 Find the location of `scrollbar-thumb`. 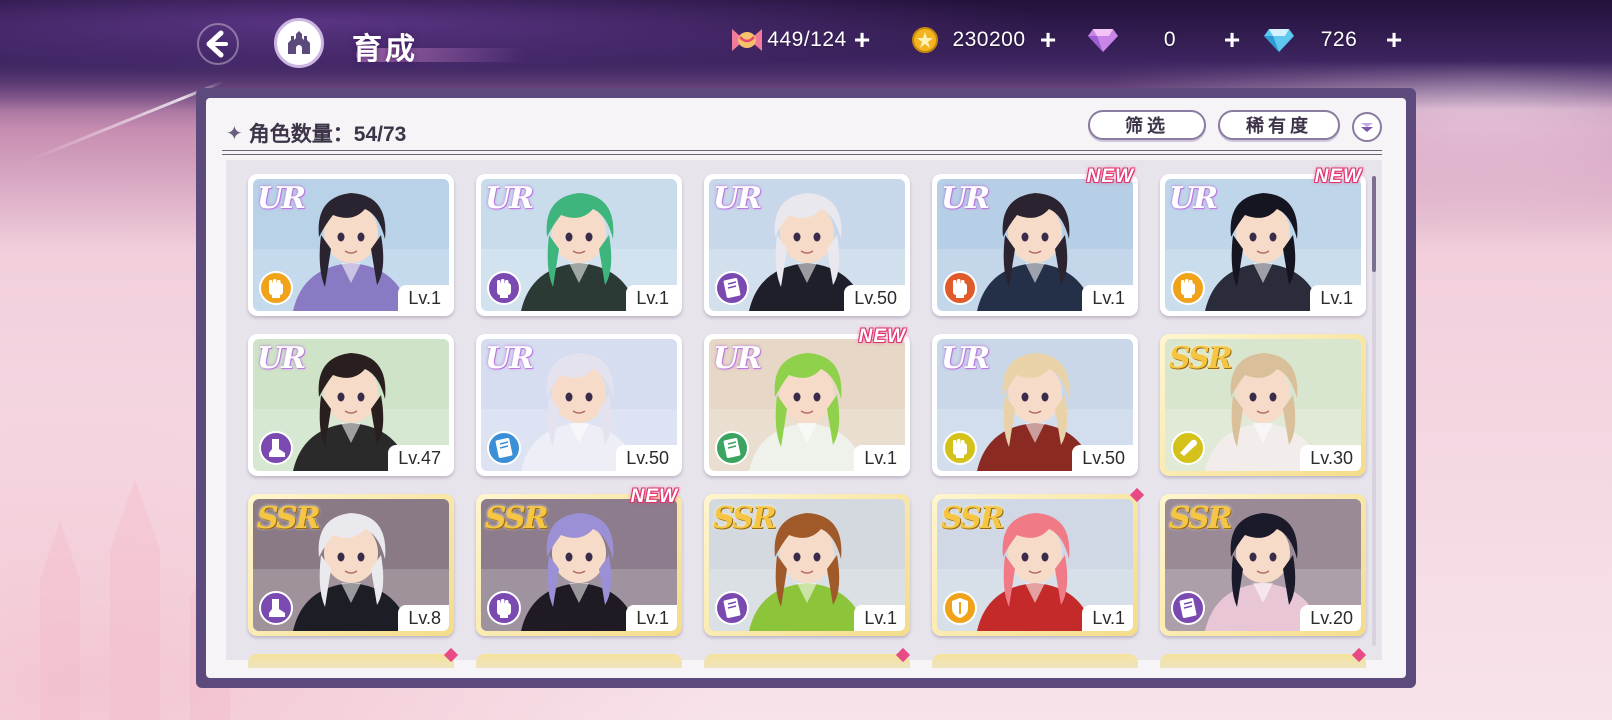

scrollbar-thumb is located at coordinates (1374, 224).